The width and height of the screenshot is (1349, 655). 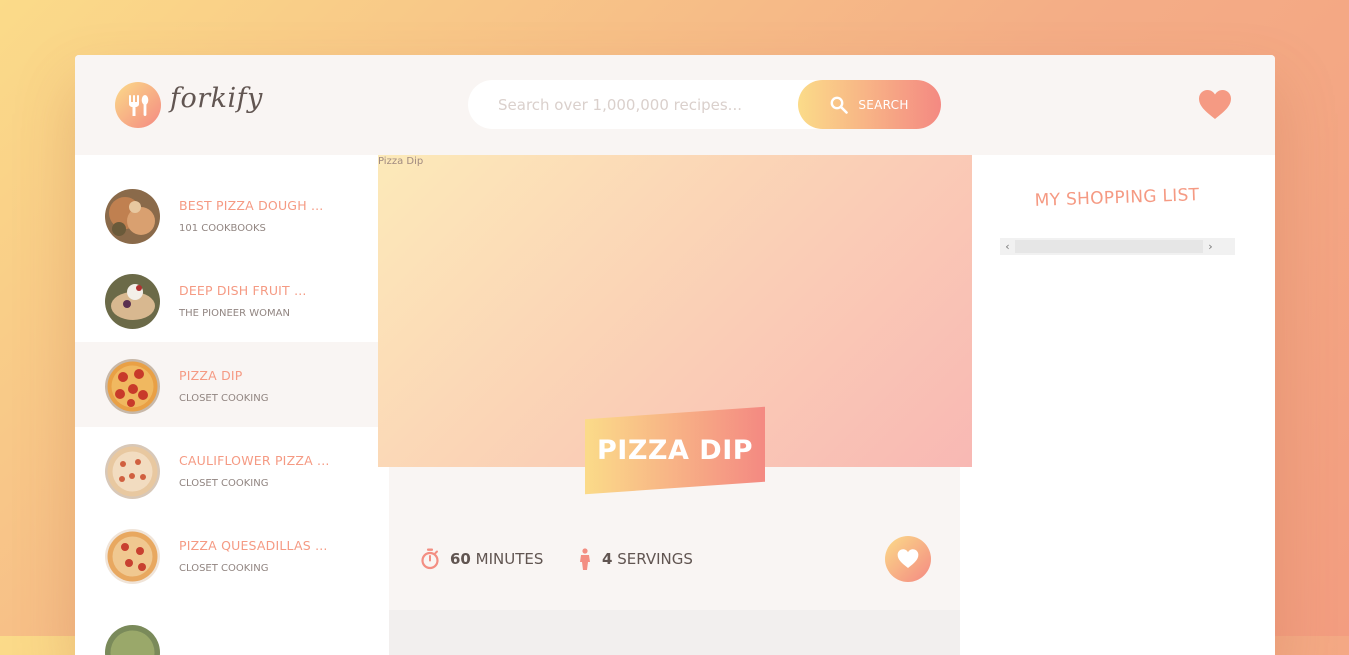 What do you see at coordinates (1117, 198) in the screenshot?
I see `shopping-list-title: My Shopping List` at bounding box center [1117, 198].